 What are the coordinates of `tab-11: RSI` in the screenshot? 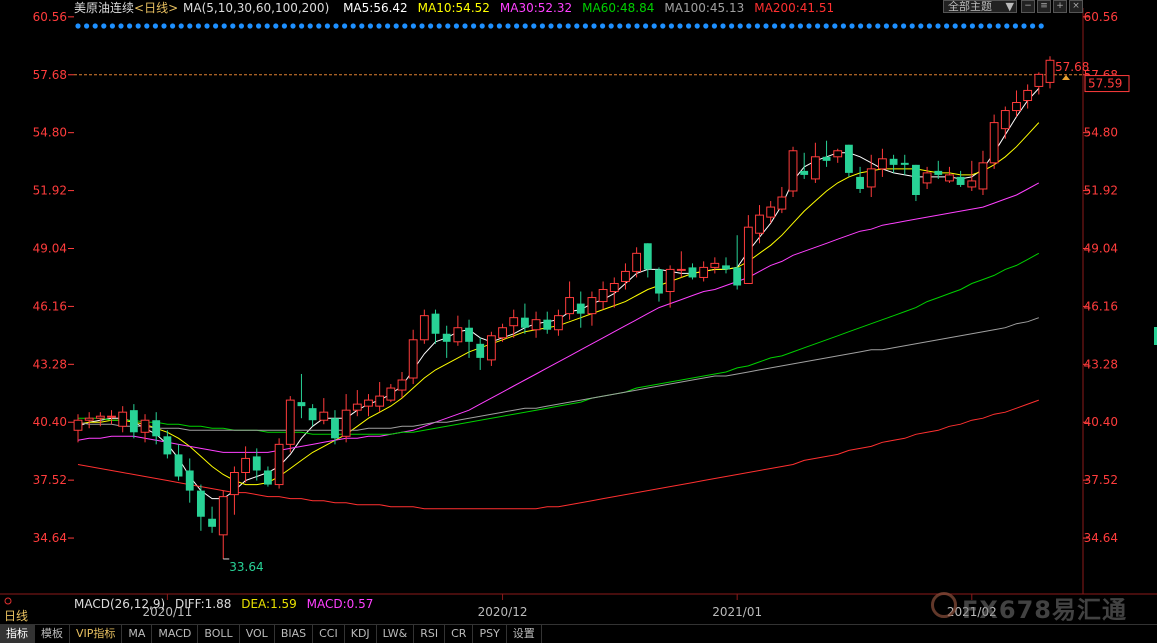 It's located at (430, 634).